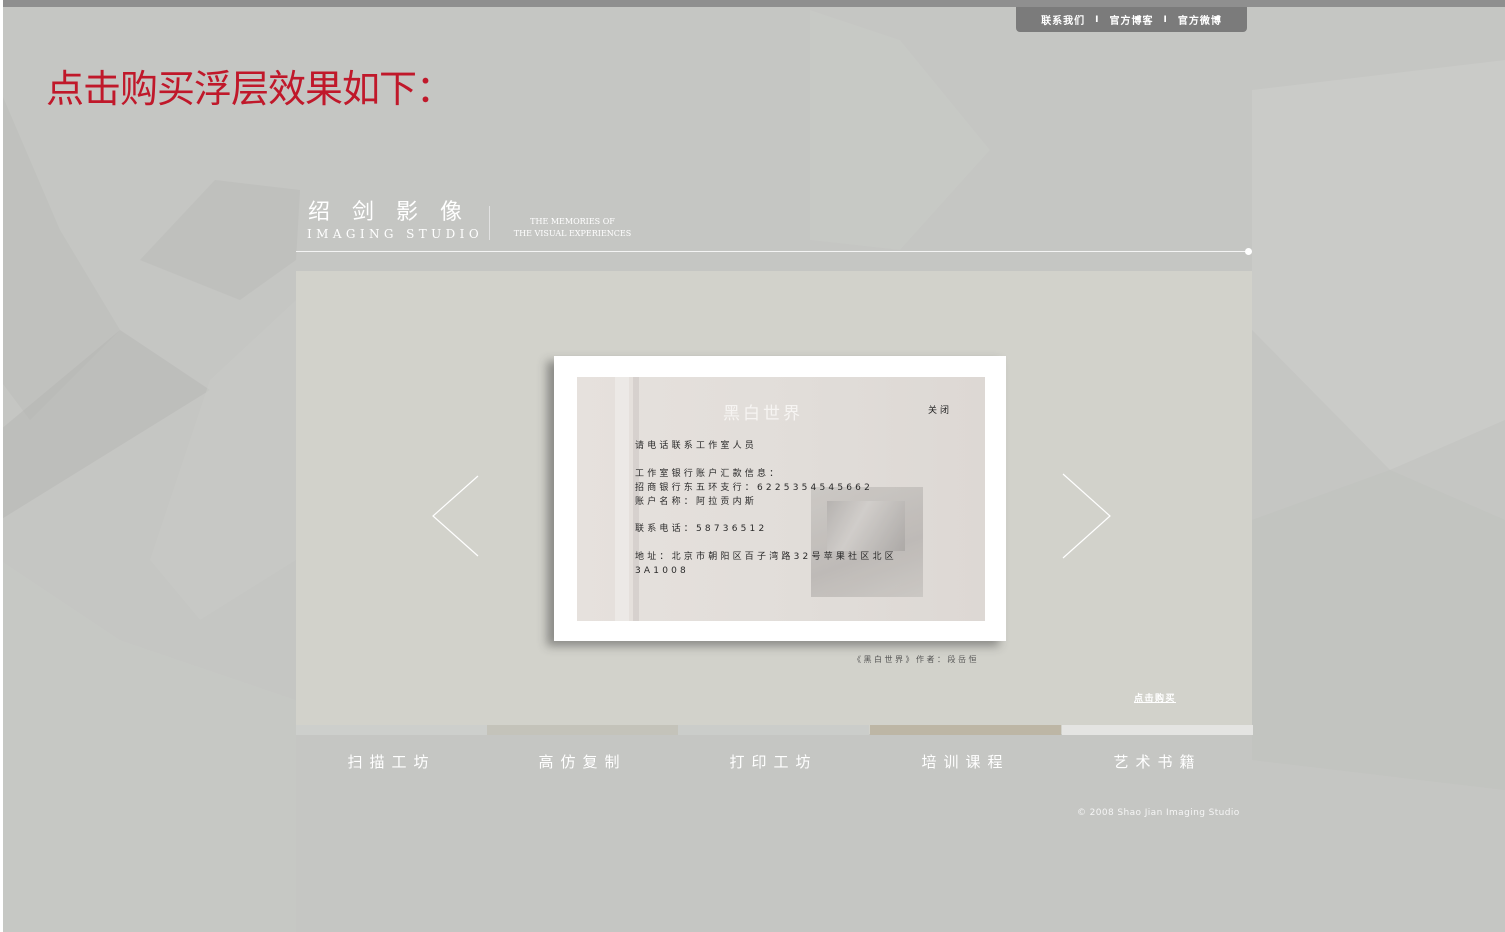 The image size is (1505, 932). What do you see at coordinates (1200, 19) in the screenshot?
I see `nav-link-weibo: 官方微博` at bounding box center [1200, 19].